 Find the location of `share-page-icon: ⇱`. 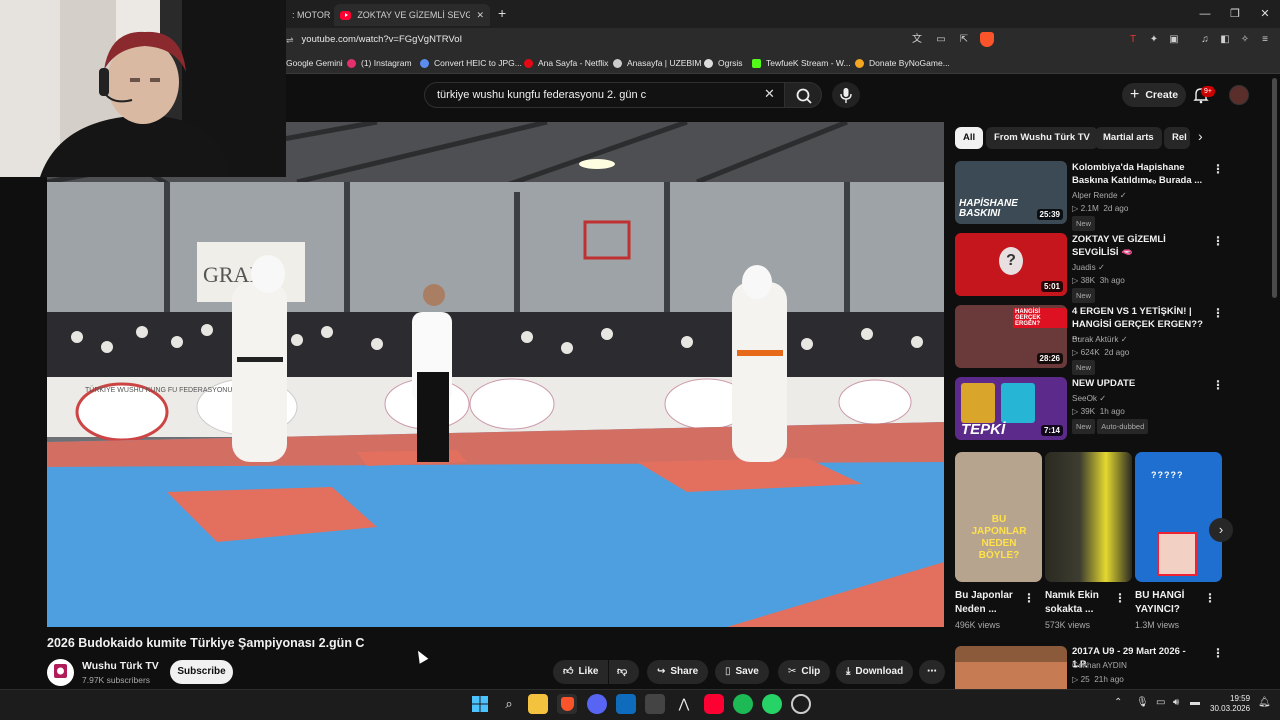

share-page-icon: ⇱ is located at coordinates (964, 40).